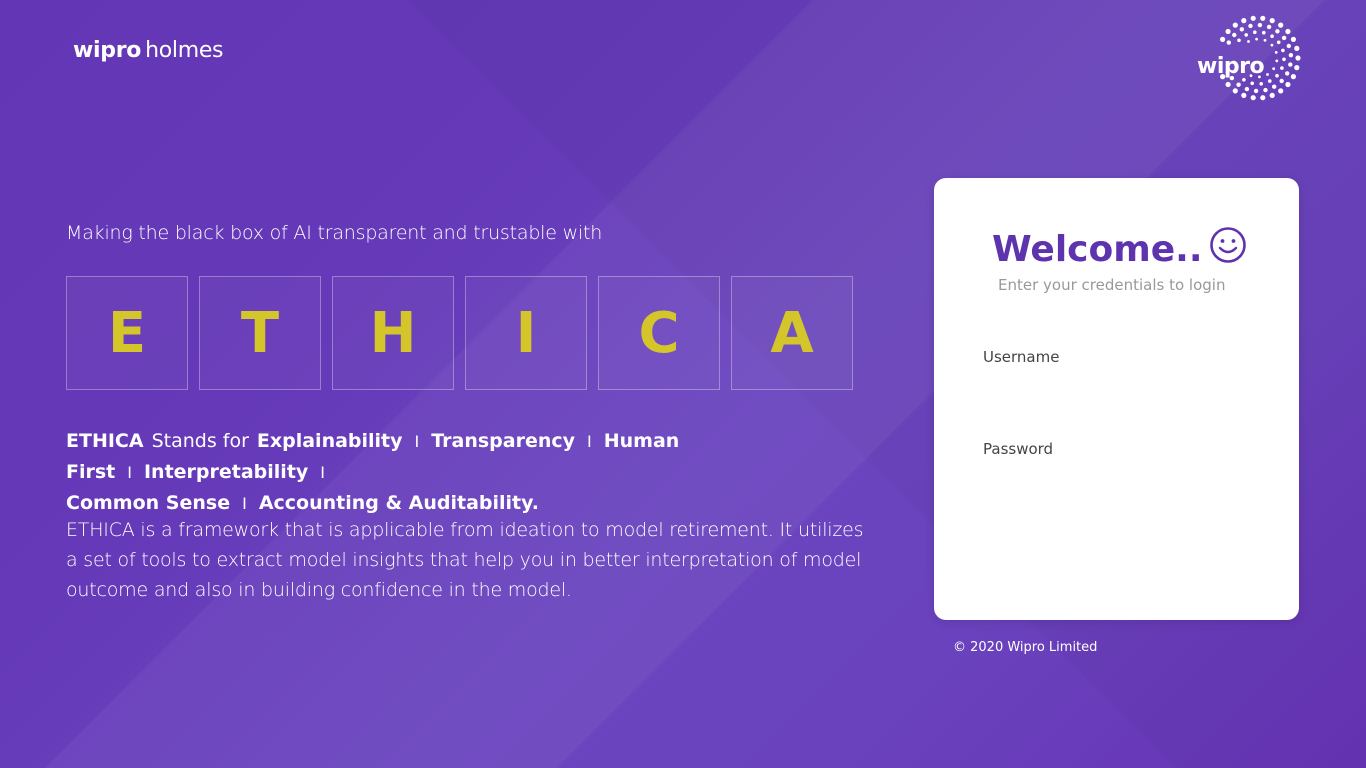  I want to click on welcome-heading: Welcome.., so click(1119, 249).